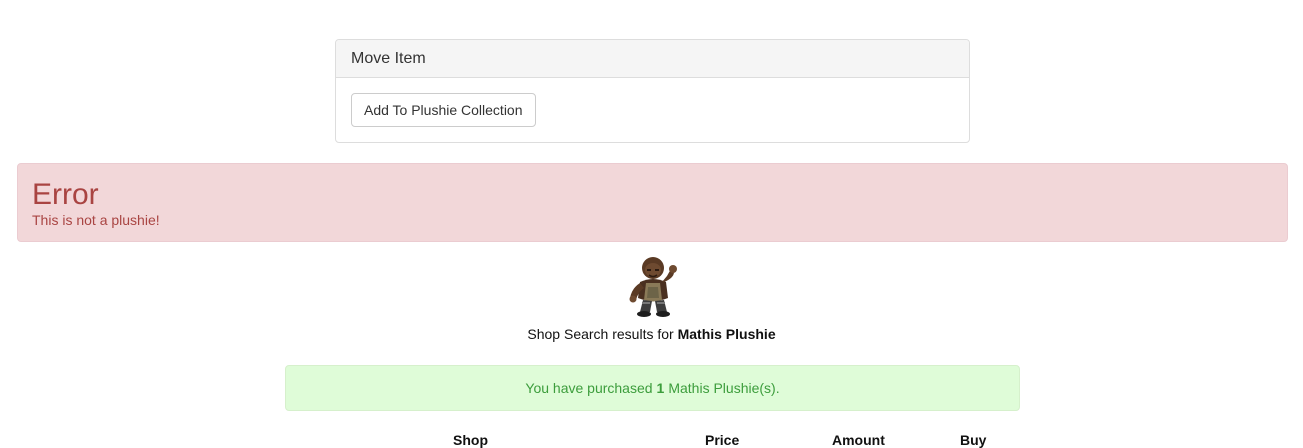 The width and height of the screenshot is (1303, 448). What do you see at coordinates (660, 388) in the screenshot?
I see `purchase-count: 1` at bounding box center [660, 388].